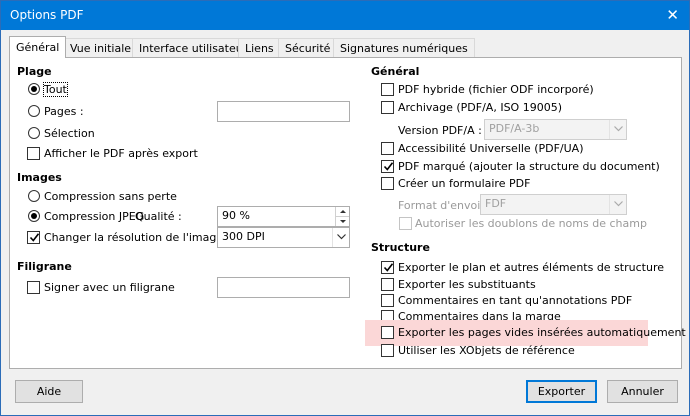 This screenshot has height=416, width=690. I want to click on radio-tout-label: Tout, so click(55, 89).